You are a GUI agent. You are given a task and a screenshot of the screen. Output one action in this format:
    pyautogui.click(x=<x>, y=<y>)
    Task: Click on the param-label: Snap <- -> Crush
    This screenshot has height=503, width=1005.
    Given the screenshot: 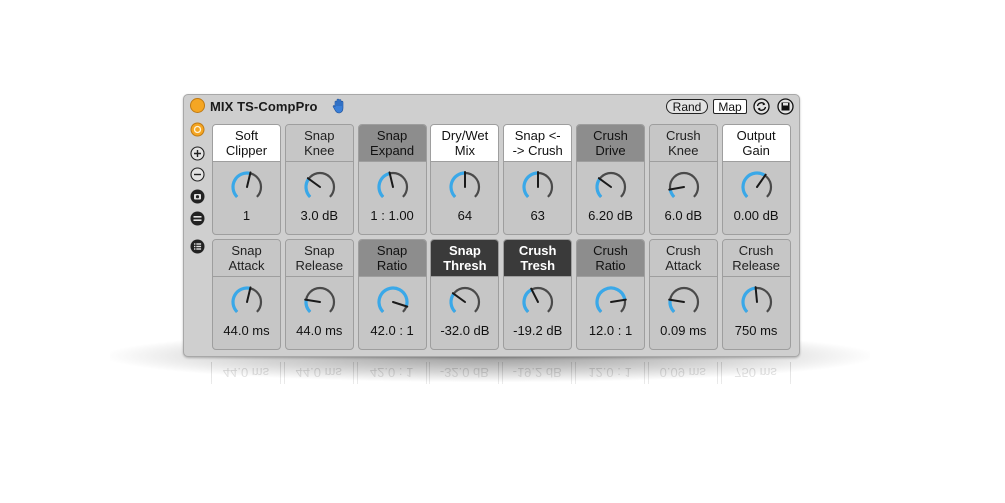 What is the action you would take?
    pyautogui.click(x=538, y=143)
    